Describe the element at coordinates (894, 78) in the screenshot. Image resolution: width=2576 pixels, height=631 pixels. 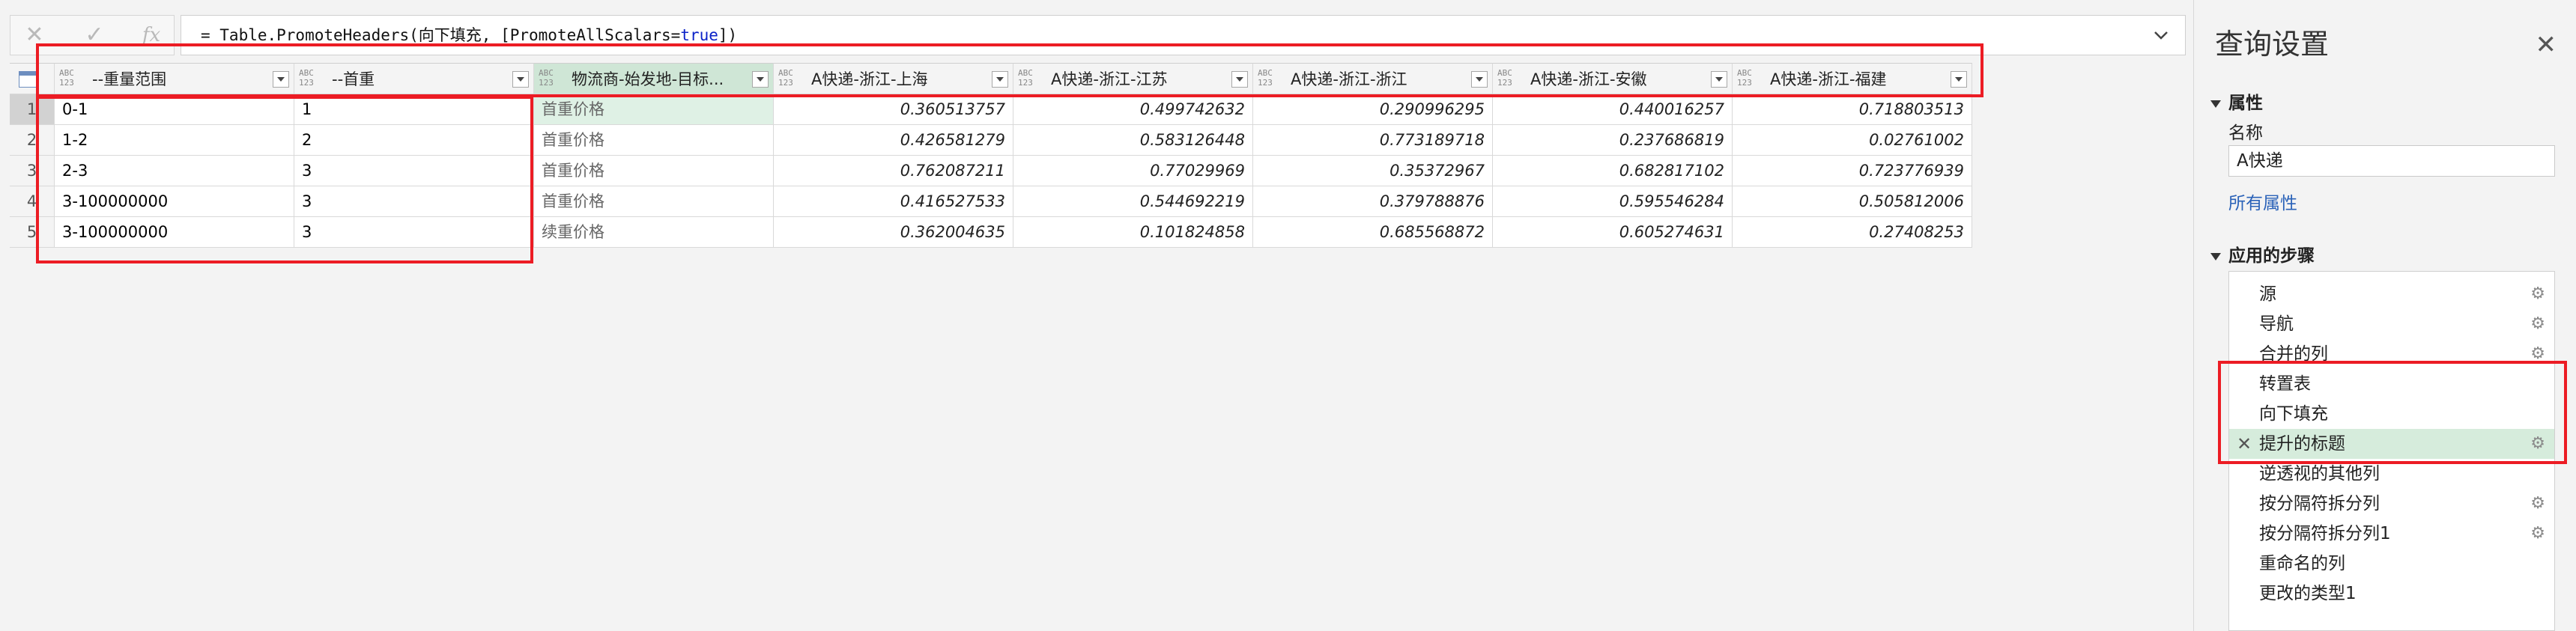
I see `column-header: ABC 123 A快递-浙江-上海` at that location.